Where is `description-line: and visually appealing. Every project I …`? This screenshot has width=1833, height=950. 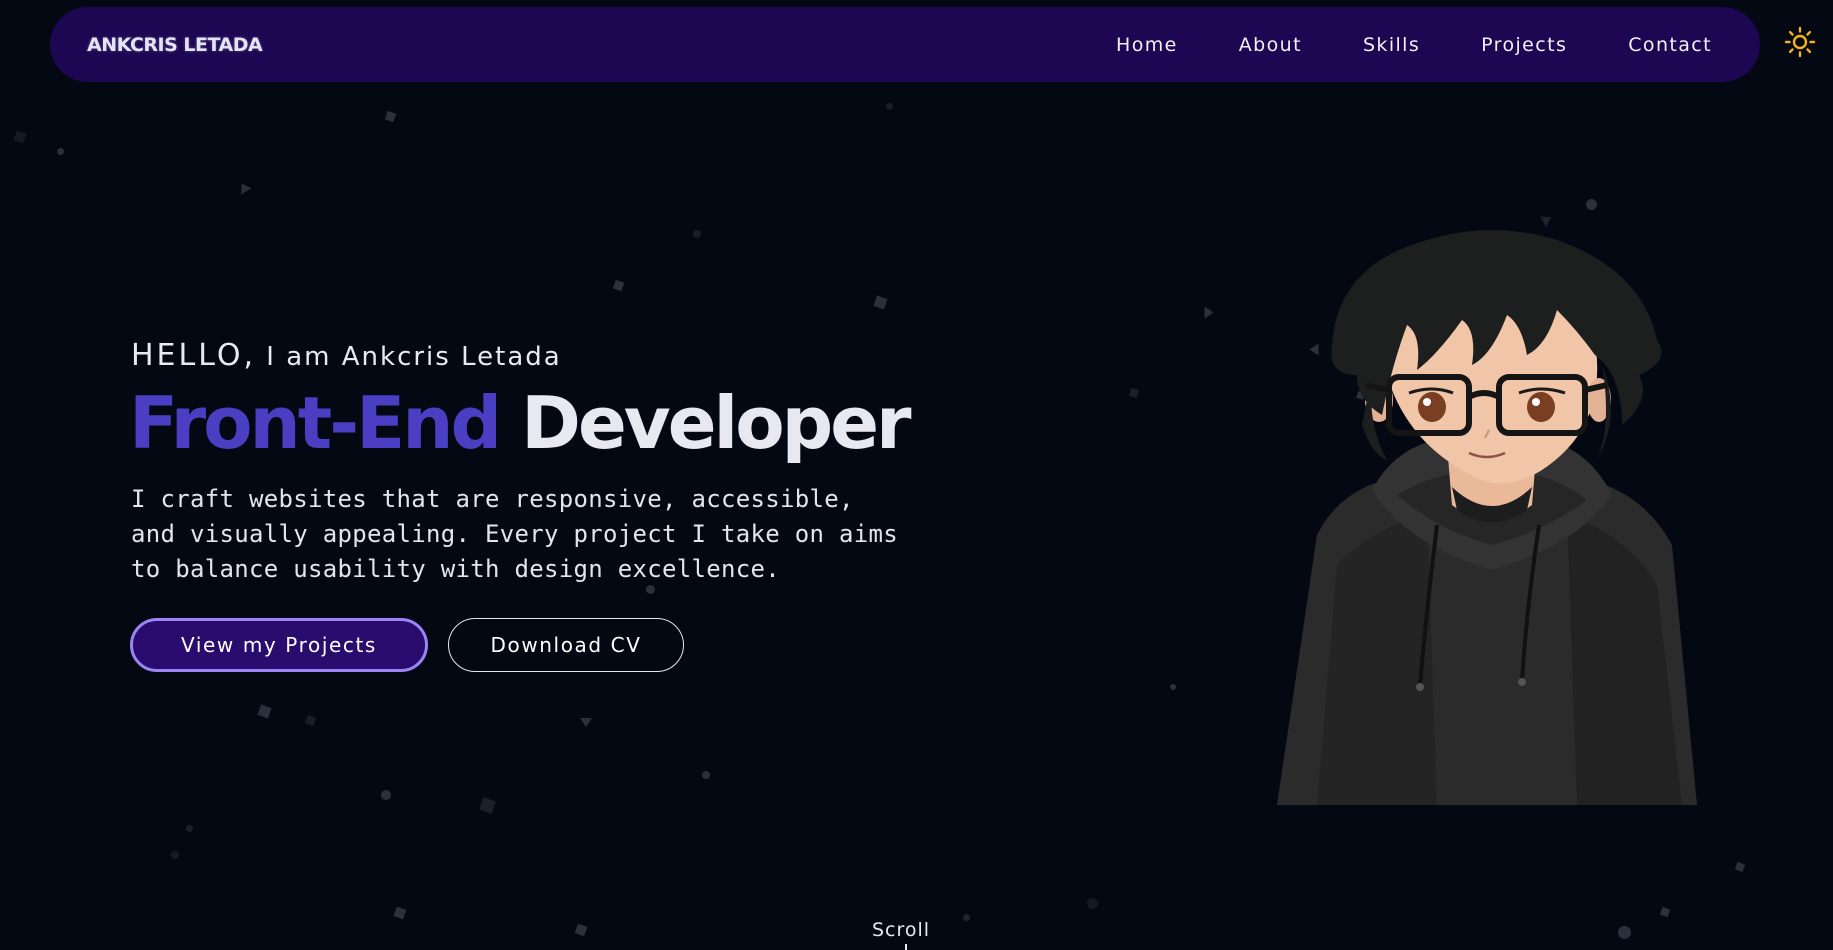 description-line: and visually appealing. Every project I … is located at coordinates (514, 534).